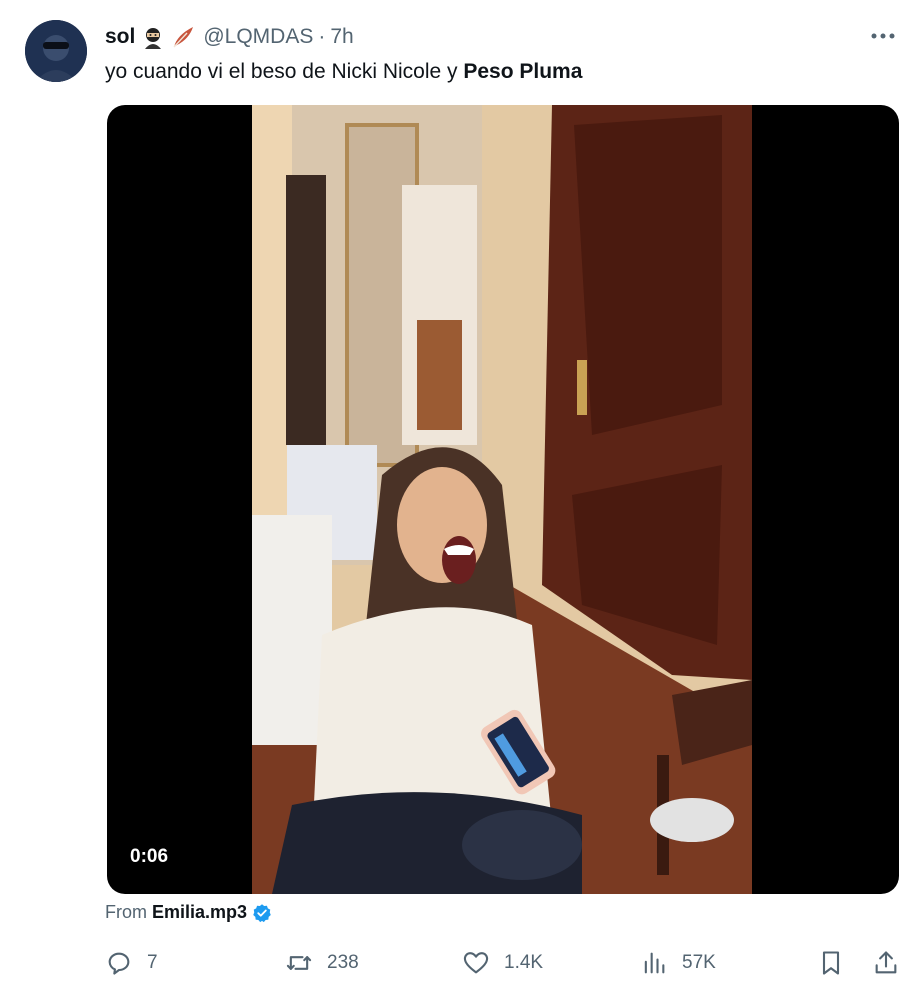  What do you see at coordinates (184, 37) in the screenshot?
I see `feather-emoji` at bounding box center [184, 37].